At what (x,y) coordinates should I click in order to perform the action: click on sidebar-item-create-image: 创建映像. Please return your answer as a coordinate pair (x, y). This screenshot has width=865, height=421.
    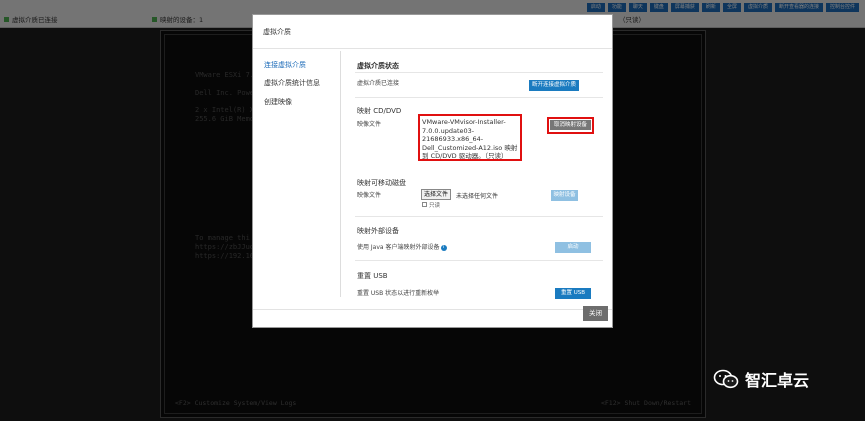
    Looking at the image, I should click on (278, 102).